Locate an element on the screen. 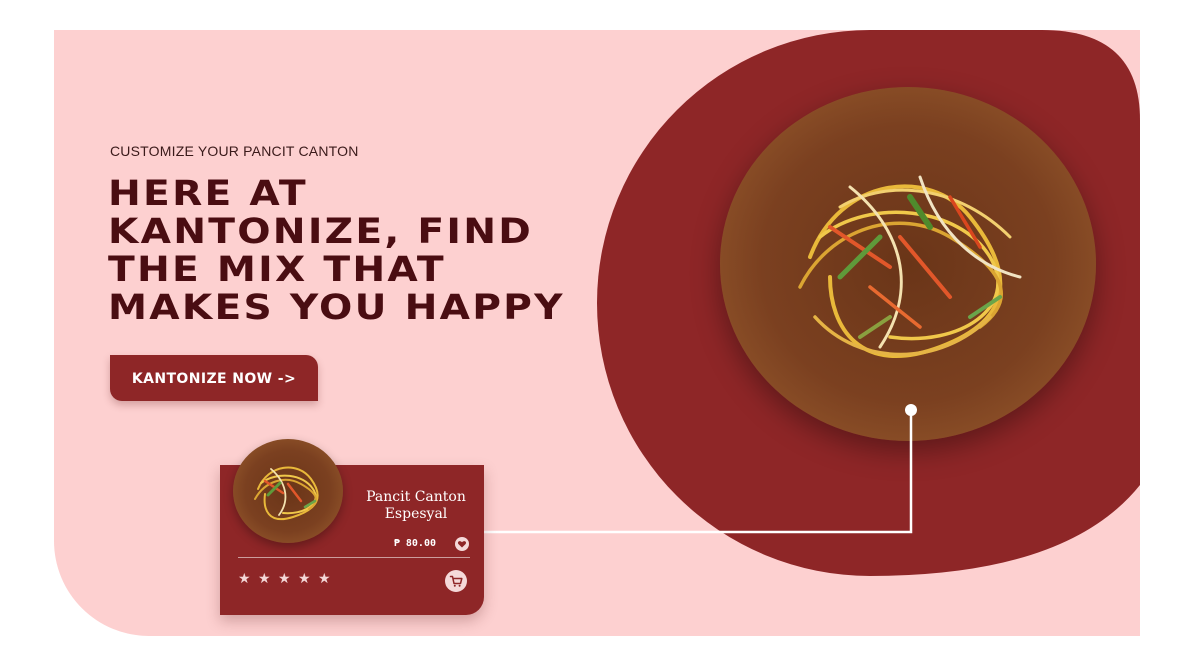 The width and height of the screenshot is (1187, 658). product-thumbnail is located at coordinates (288, 491).